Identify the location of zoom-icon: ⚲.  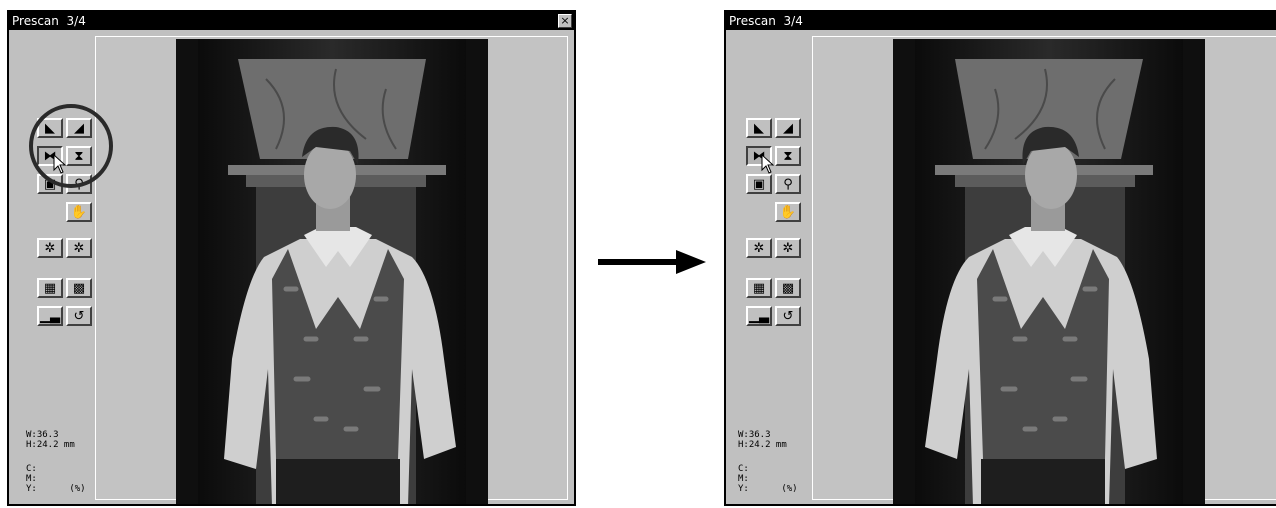
(788, 184).